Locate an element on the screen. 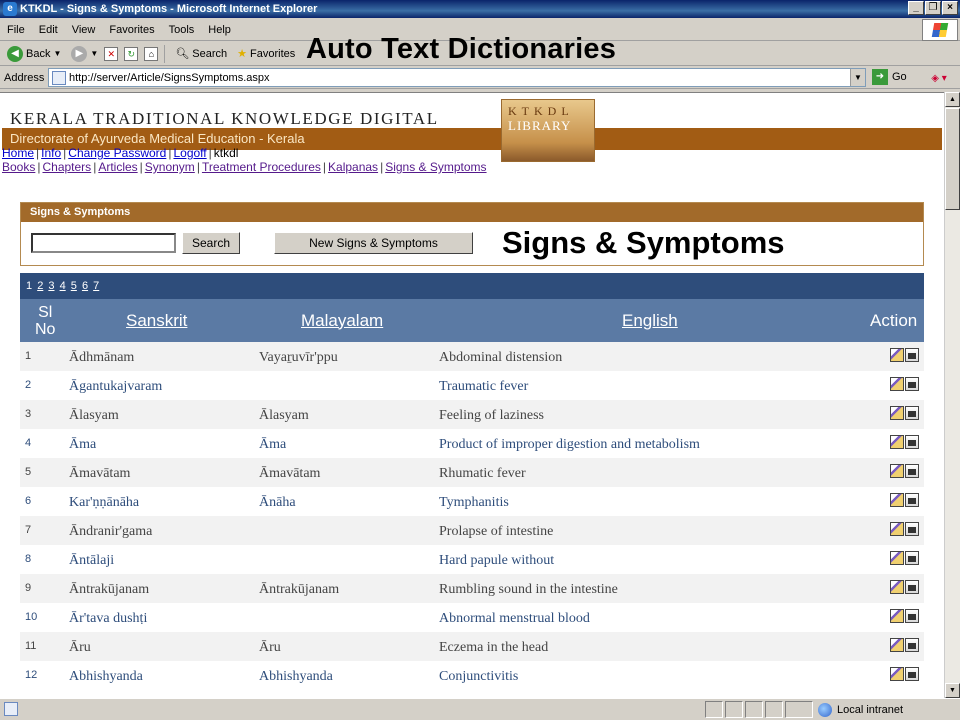  overlay-caption-auto-text: Auto Text Dictionaries is located at coordinates (461, 49).